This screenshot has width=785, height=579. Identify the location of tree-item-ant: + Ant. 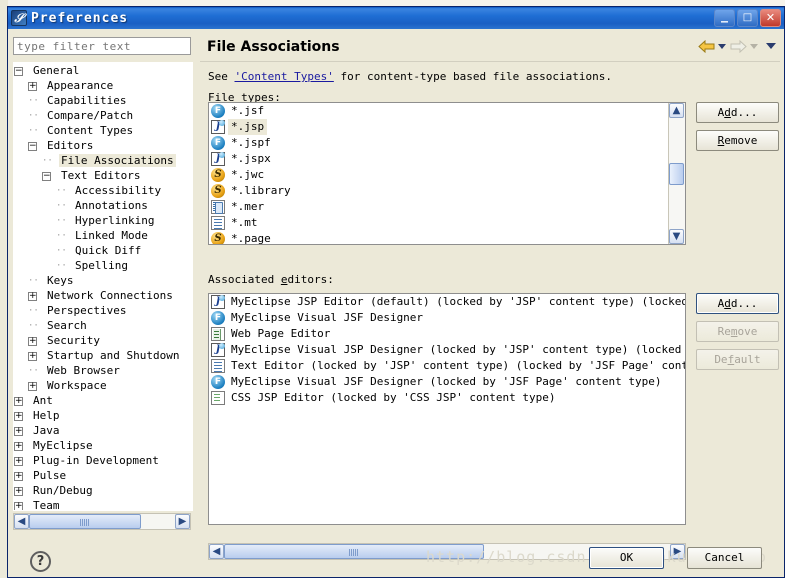
(103, 400).